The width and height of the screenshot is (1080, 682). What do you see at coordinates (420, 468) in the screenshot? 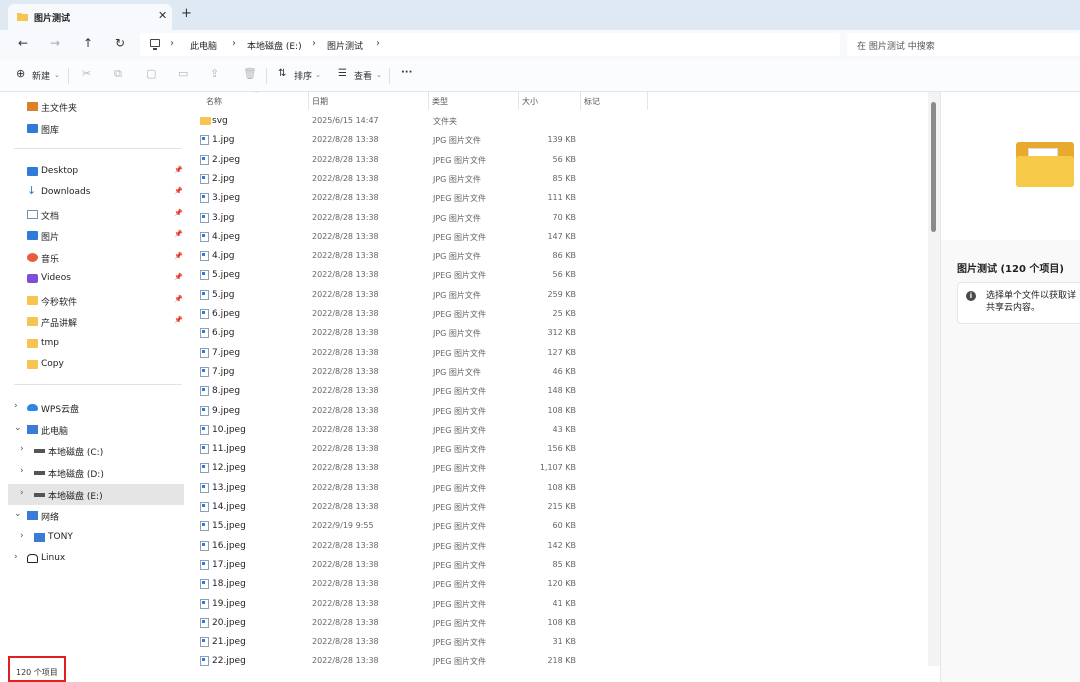
I see `file-row: 12.jpeg 2022/8/28 13:38 JPEG 图片文件 1,107 KB` at bounding box center [420, 468].